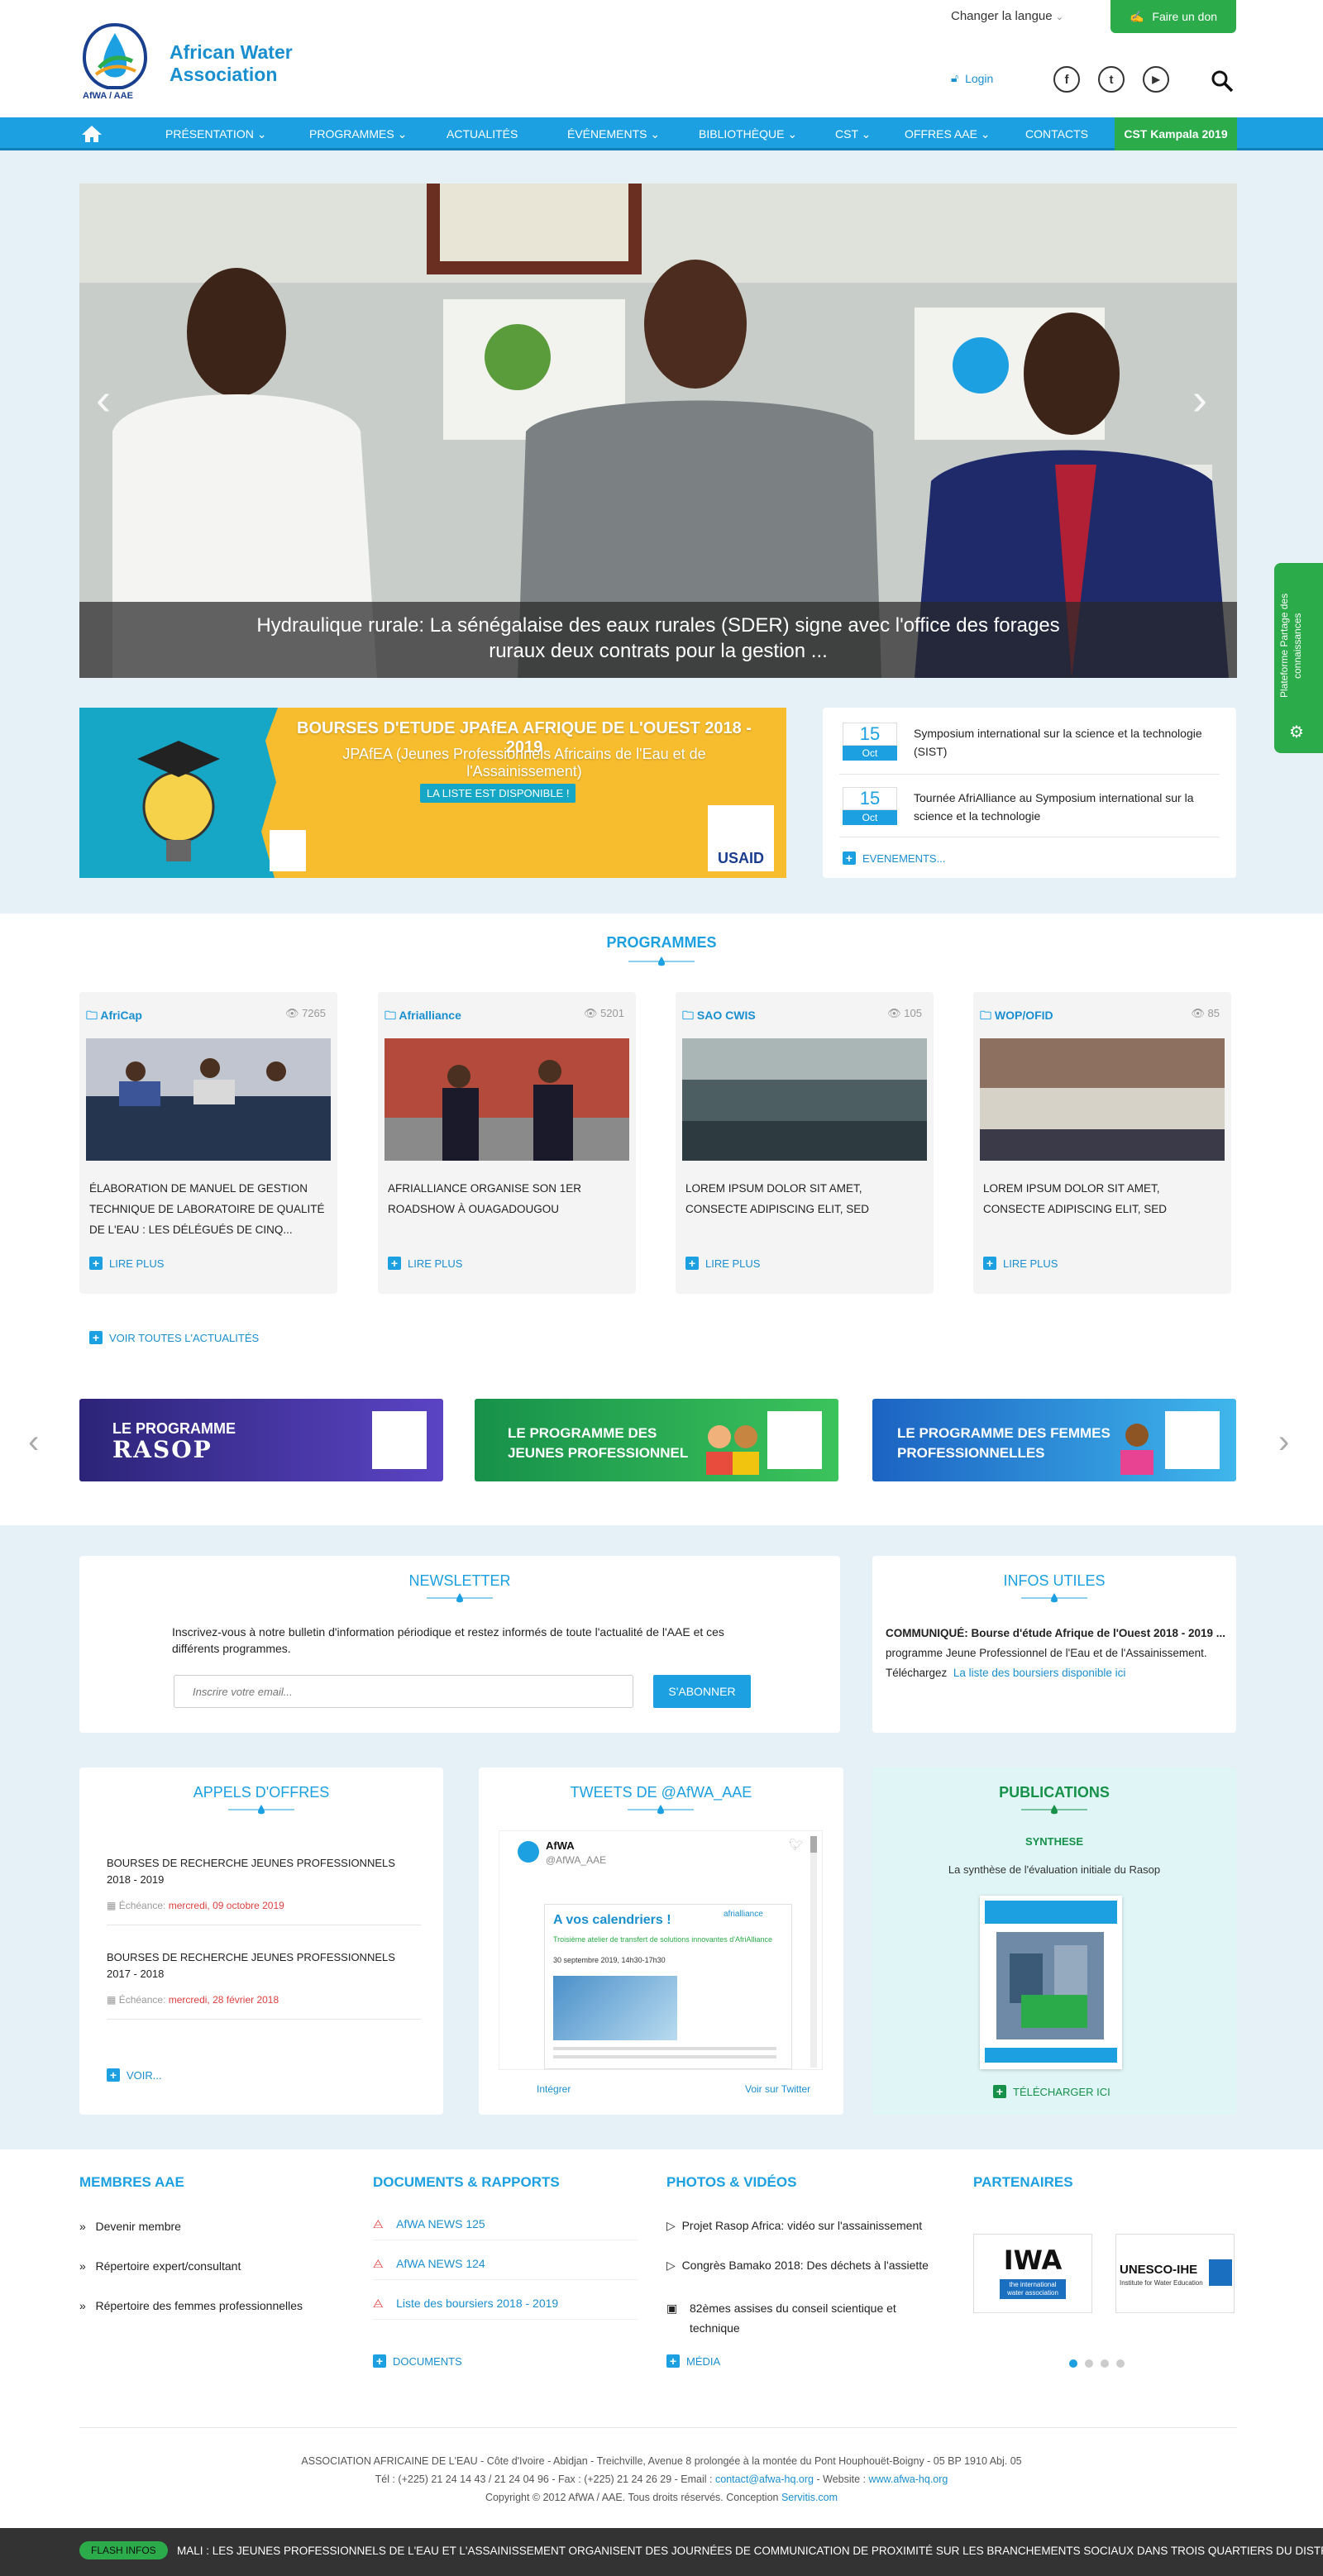 The image size is (1323, 2576). Describe the element at coordinates (764, 2479) in the screenshot. I see `email-link: contact@afwa-hq.org` at that location.